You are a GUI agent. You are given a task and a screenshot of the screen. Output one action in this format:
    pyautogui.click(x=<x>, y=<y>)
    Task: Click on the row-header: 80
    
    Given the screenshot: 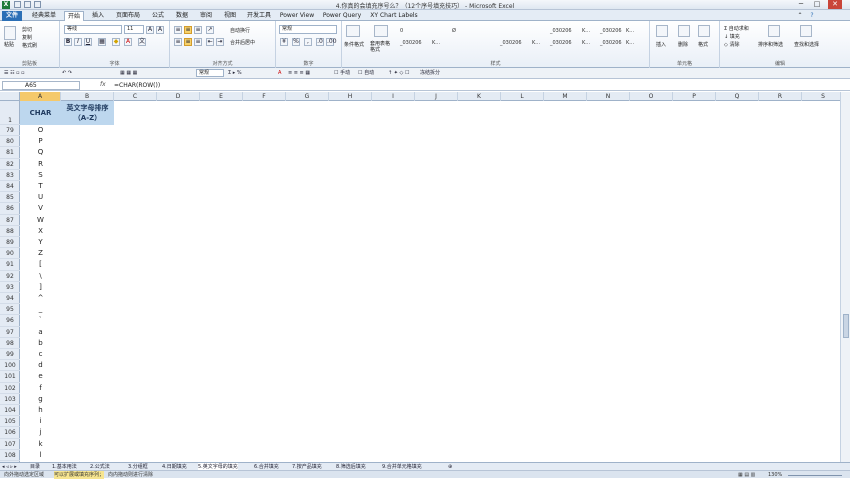 What is the action you would take?
    pyautogui.click(x=10, y=142)
    